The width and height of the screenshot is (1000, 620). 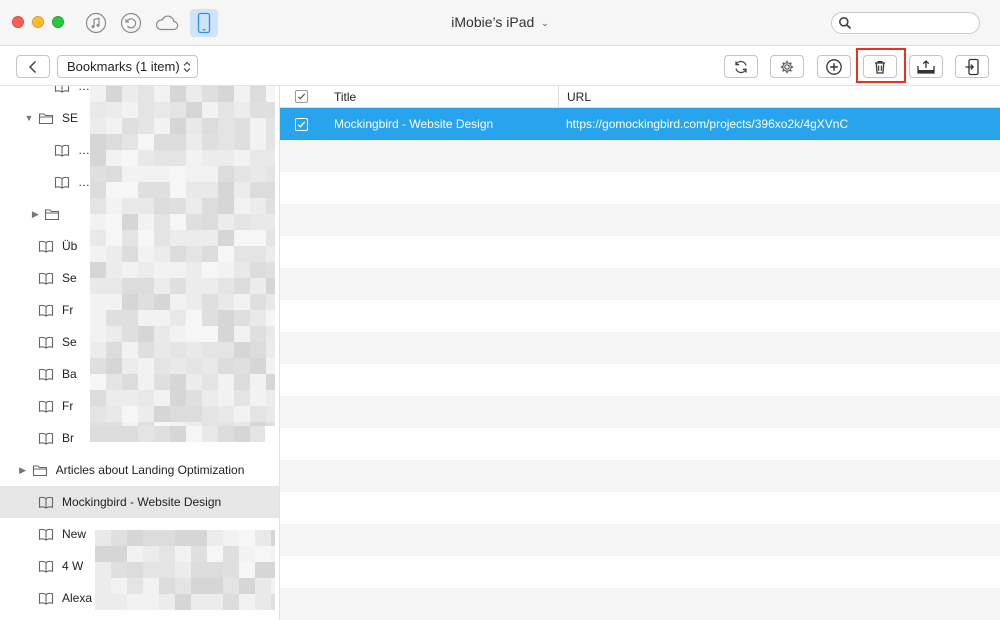 I want to click on column-header-url: URL, so click(x=579, y=97).